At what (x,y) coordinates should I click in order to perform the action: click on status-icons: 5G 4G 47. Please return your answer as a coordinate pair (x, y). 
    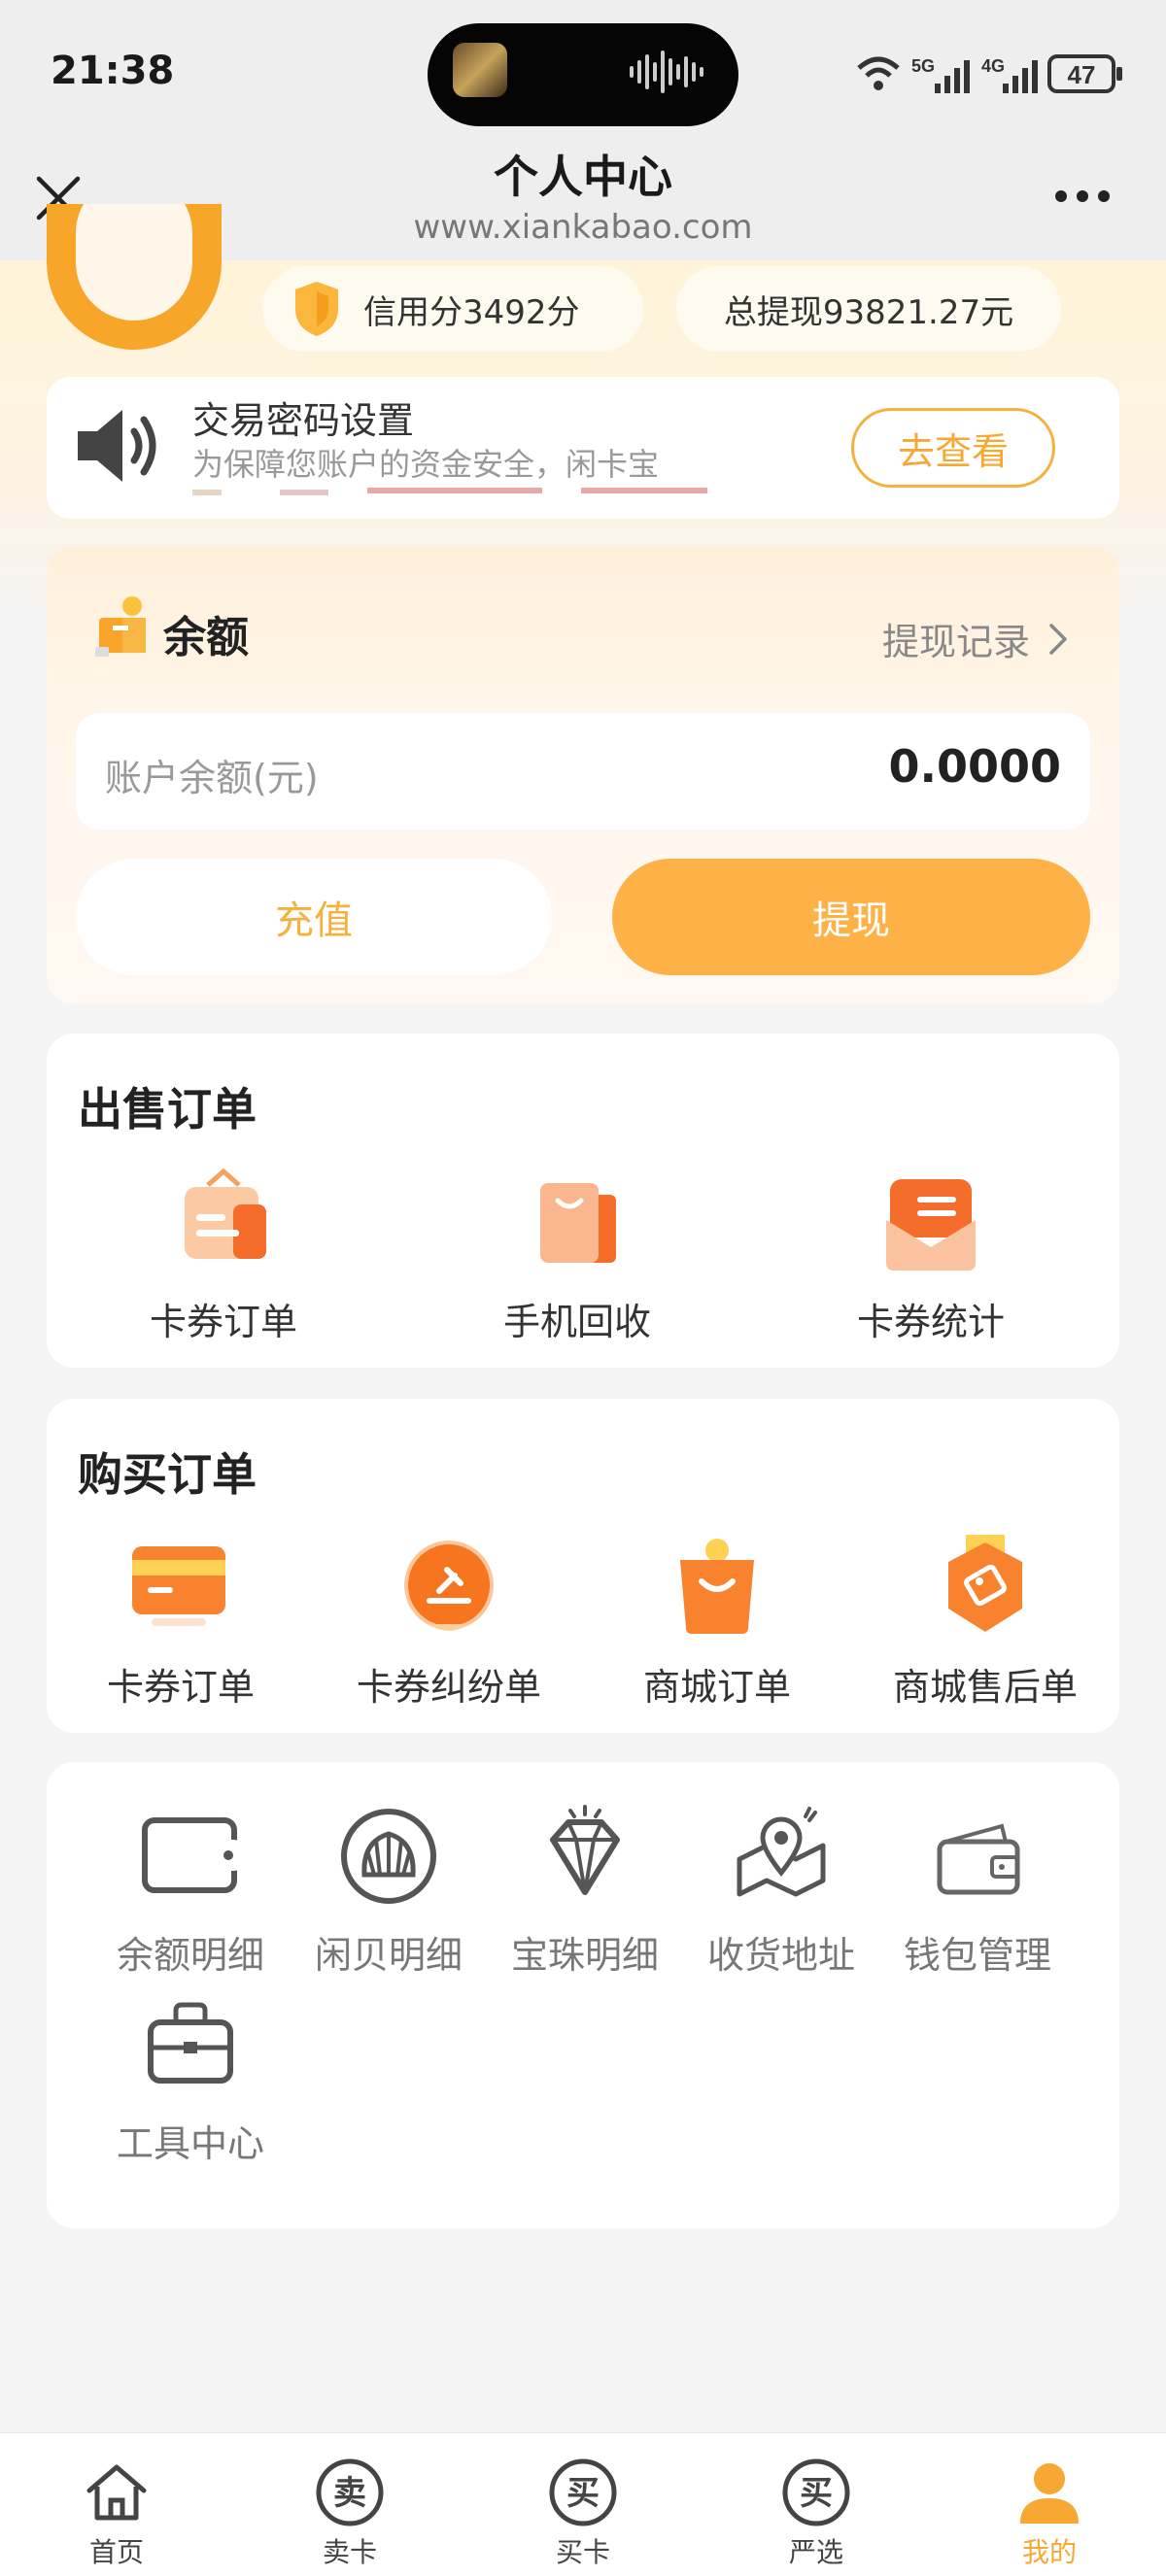
    Looking at the image, I should click on (989, 73).